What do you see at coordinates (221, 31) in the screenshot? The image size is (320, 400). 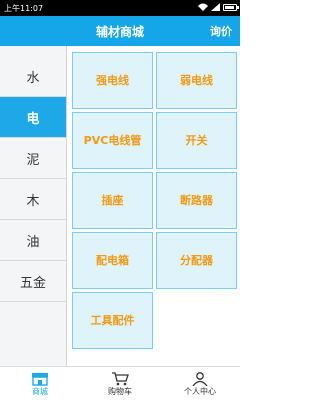 I see `inquiry-button: 询价` at bounding box center [221, 31].